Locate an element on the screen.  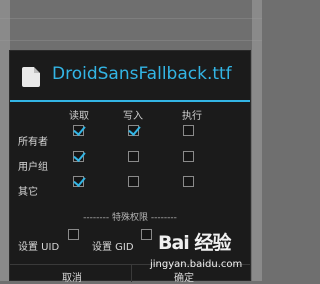
dialog-header: DroidSansFallback.ttf is located at coordinates (130, 76).